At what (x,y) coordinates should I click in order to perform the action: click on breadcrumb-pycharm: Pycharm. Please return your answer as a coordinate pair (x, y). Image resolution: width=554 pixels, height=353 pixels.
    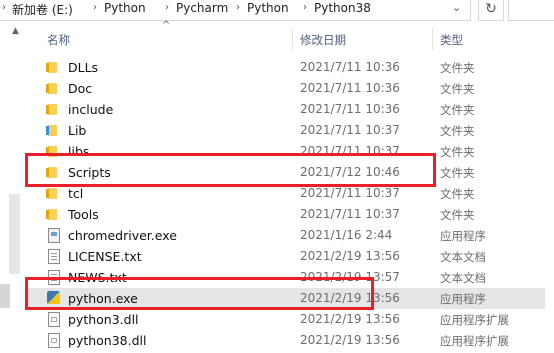
    Looking at the image, I should click on (202, 8).